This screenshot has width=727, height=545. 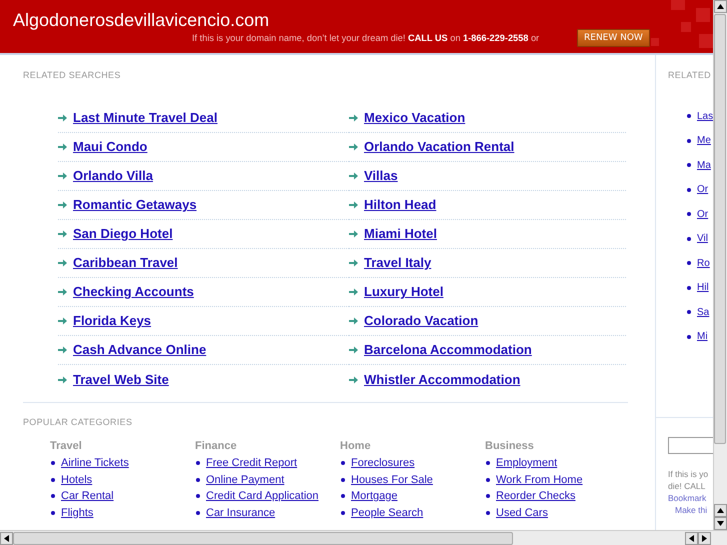 What do you see at coordinates (252, 463) in the screenshot?
I see `category-link: Free Credit Report` at bounding box center [252, 463].